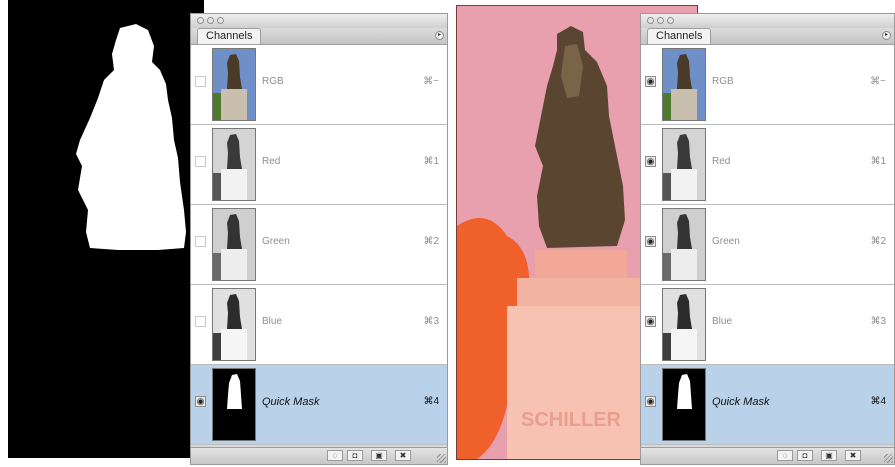 The image size is (895, 467). Describe the element at coordinates (319, 325) in the screenshot. I see `channel-row-blue: Blue ⌘3` at that location.